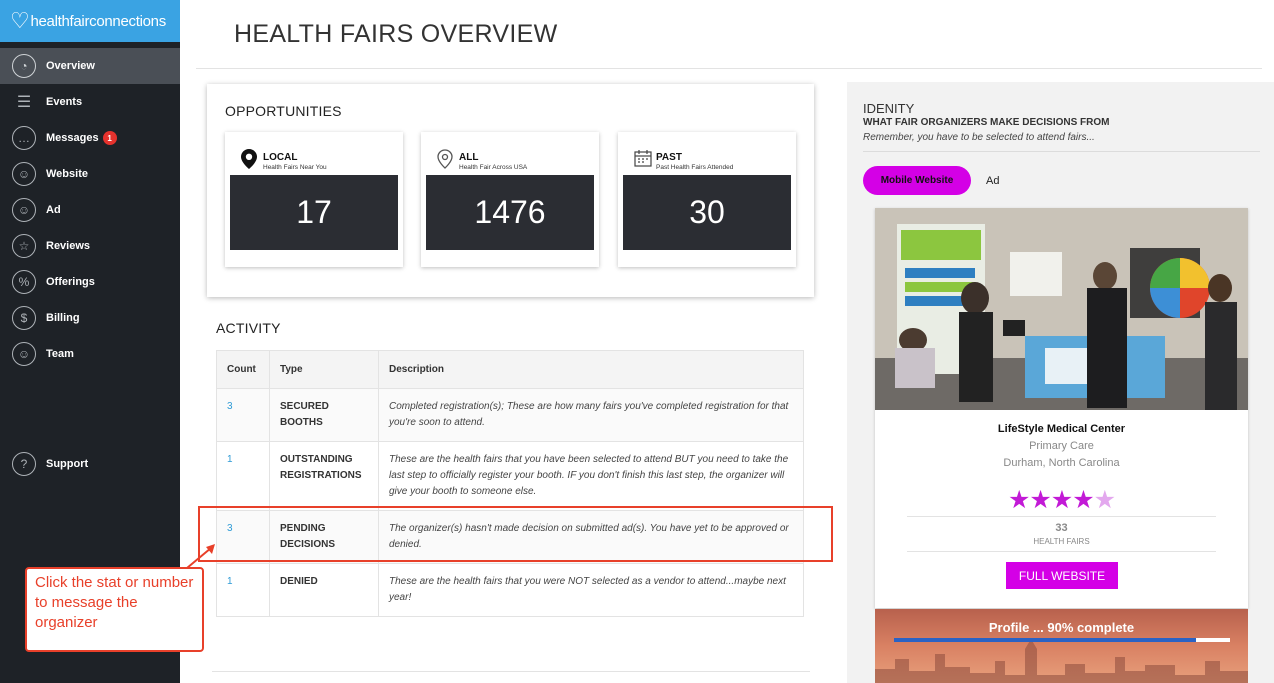 Image resolution: width=1274 pixels, height=683 pixels. I want to click on column-header-count: Count, so click(243, 369).